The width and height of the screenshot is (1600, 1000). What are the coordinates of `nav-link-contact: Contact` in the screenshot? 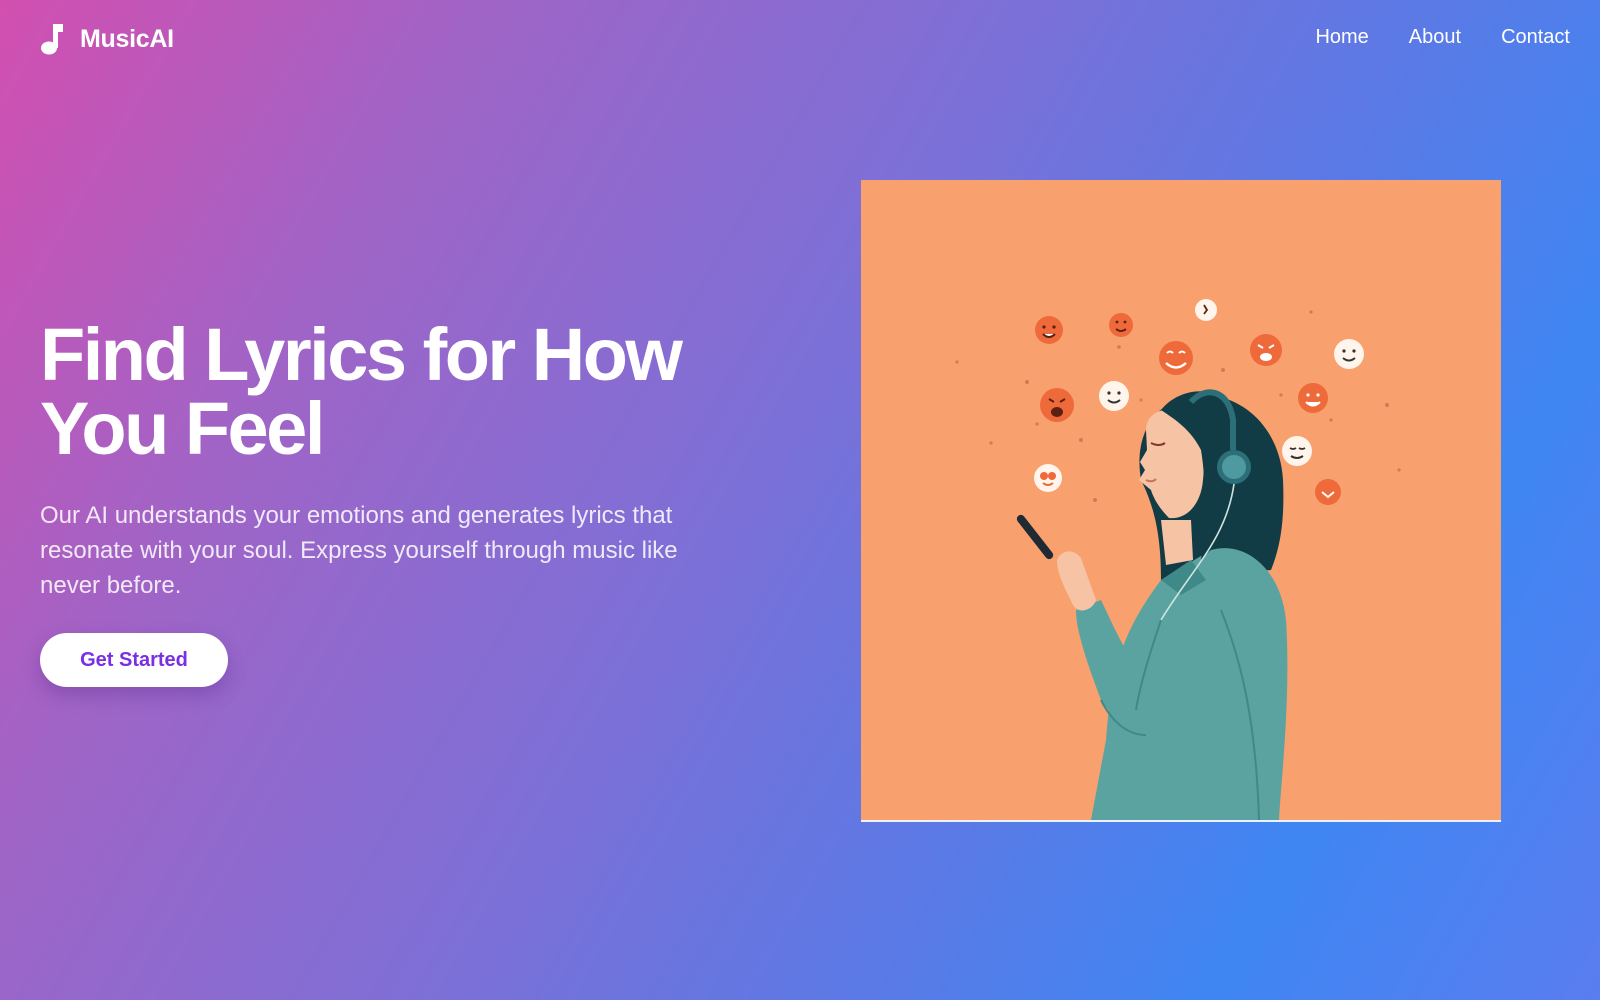 It's located at (1535, 37).